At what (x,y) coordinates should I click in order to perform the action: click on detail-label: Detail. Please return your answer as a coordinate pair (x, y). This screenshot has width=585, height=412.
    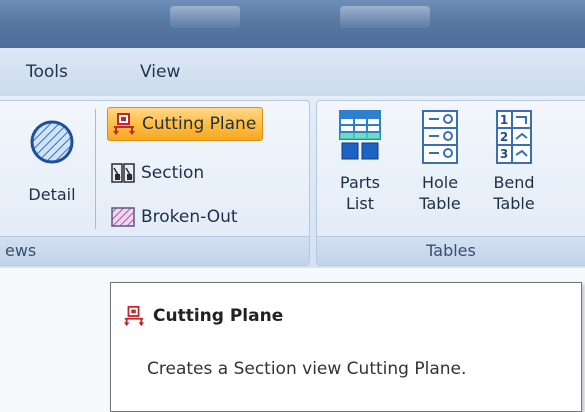
    Looking at the image, I should click on (52, 194).